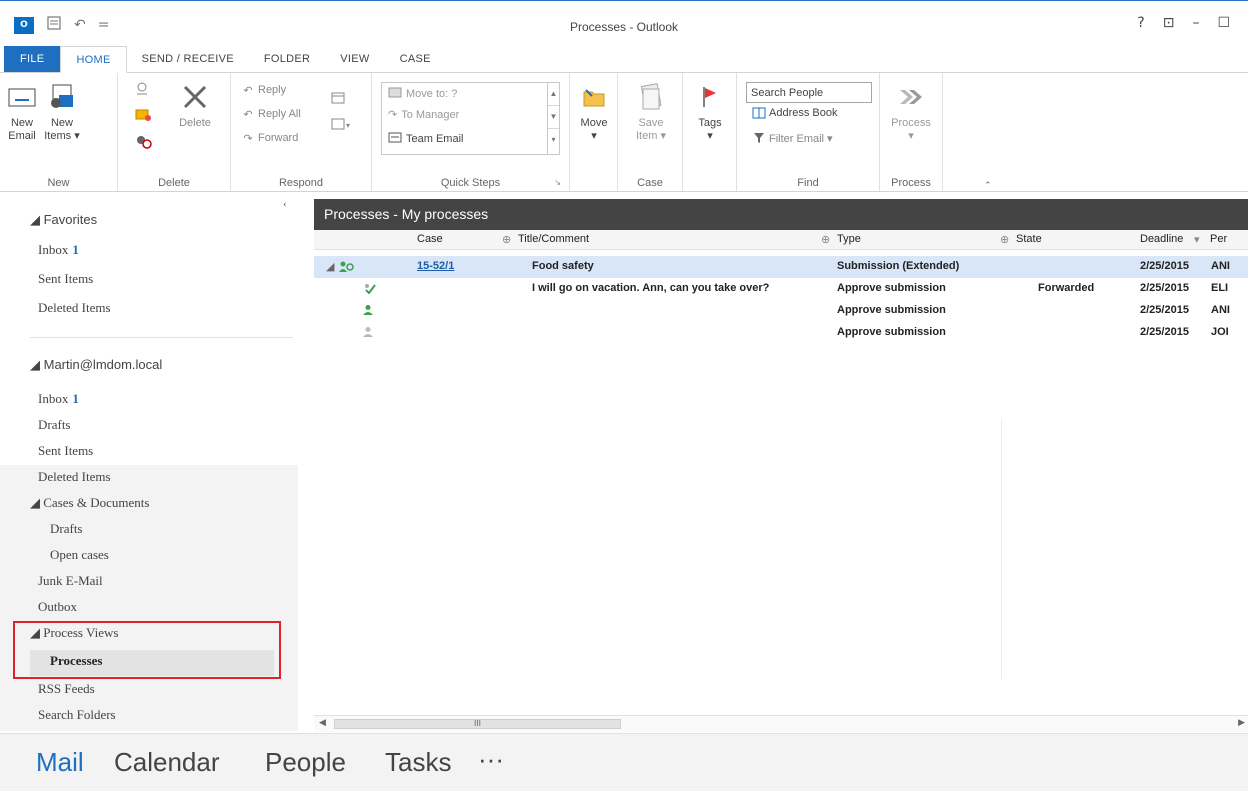 The image size is (1248, 791). What do you see at coordinates (79, 555) in the screenshot?
I see `open-cases: Open cases` at bounding box center [79, 555].